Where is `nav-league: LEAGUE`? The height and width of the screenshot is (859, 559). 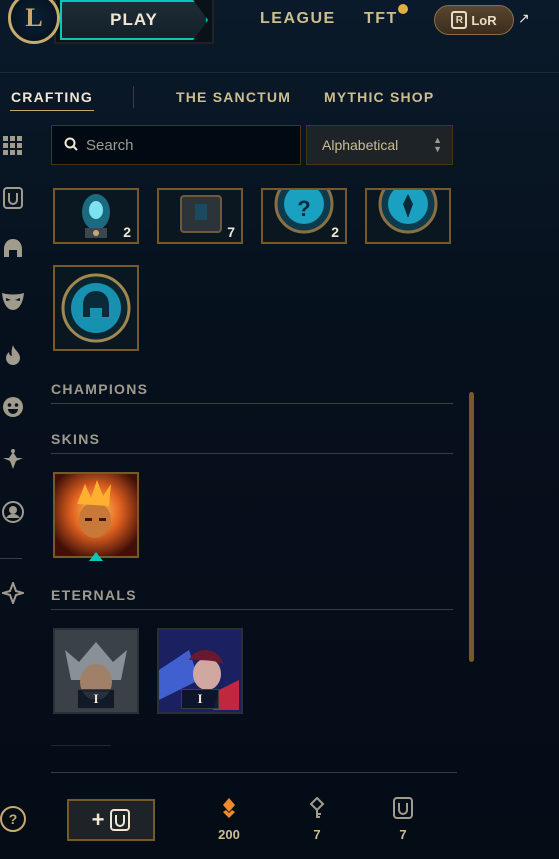
nav-league: LEAGUE is located at coordinates (298, 19).